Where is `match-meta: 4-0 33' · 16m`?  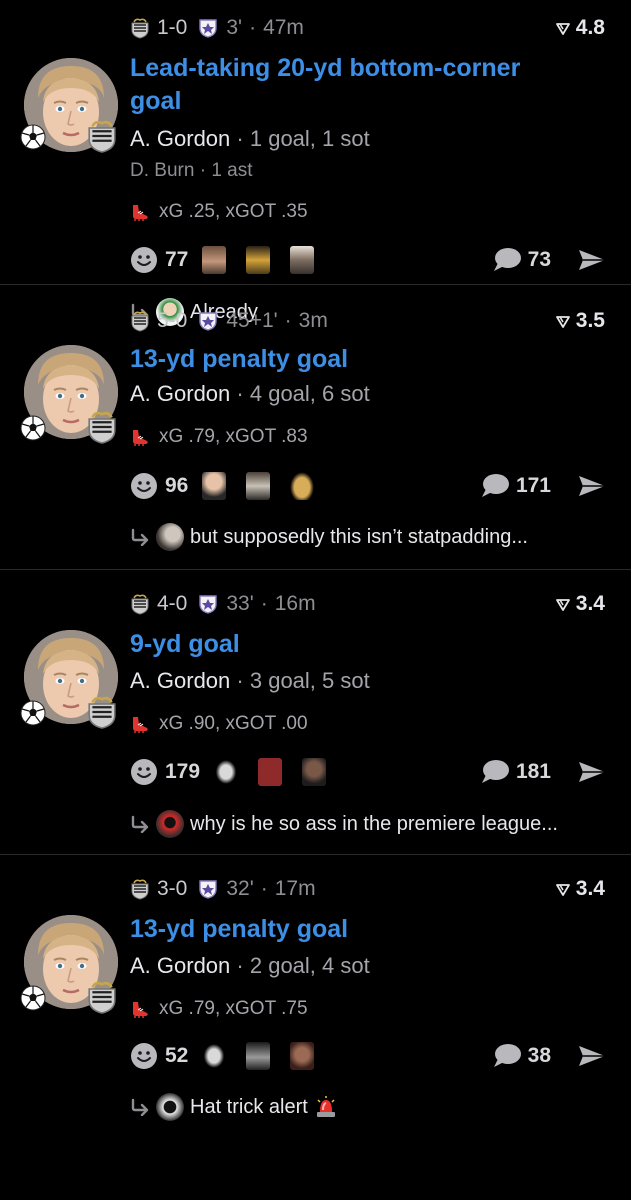 match-meta: 4-0 33' · 16m is located at coordinates (223, 604).